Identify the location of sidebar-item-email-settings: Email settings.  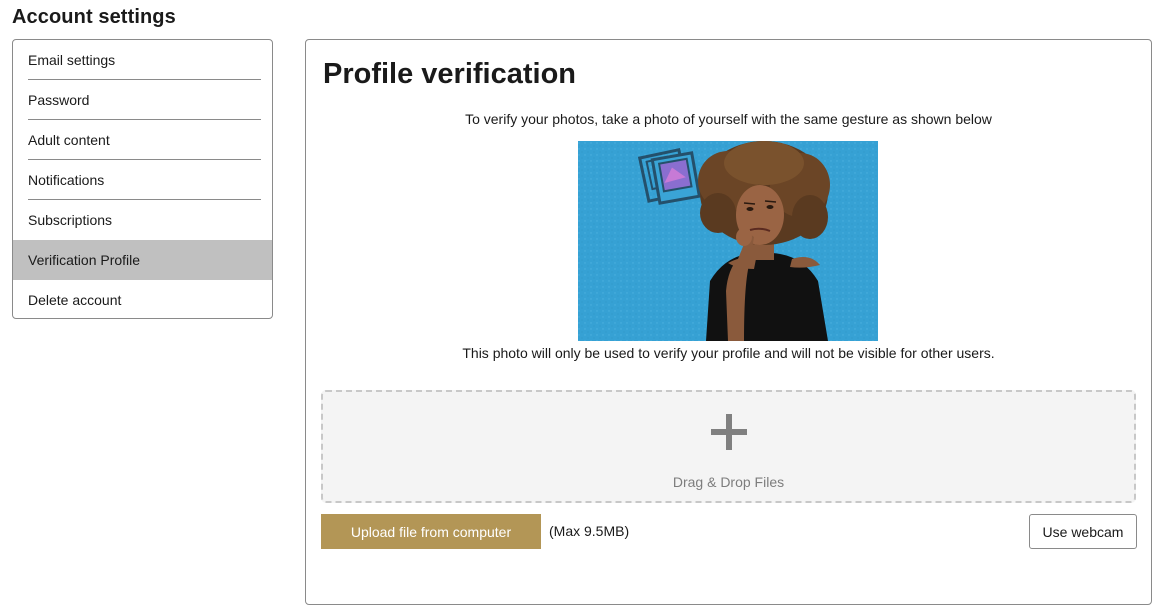
(142, 60).